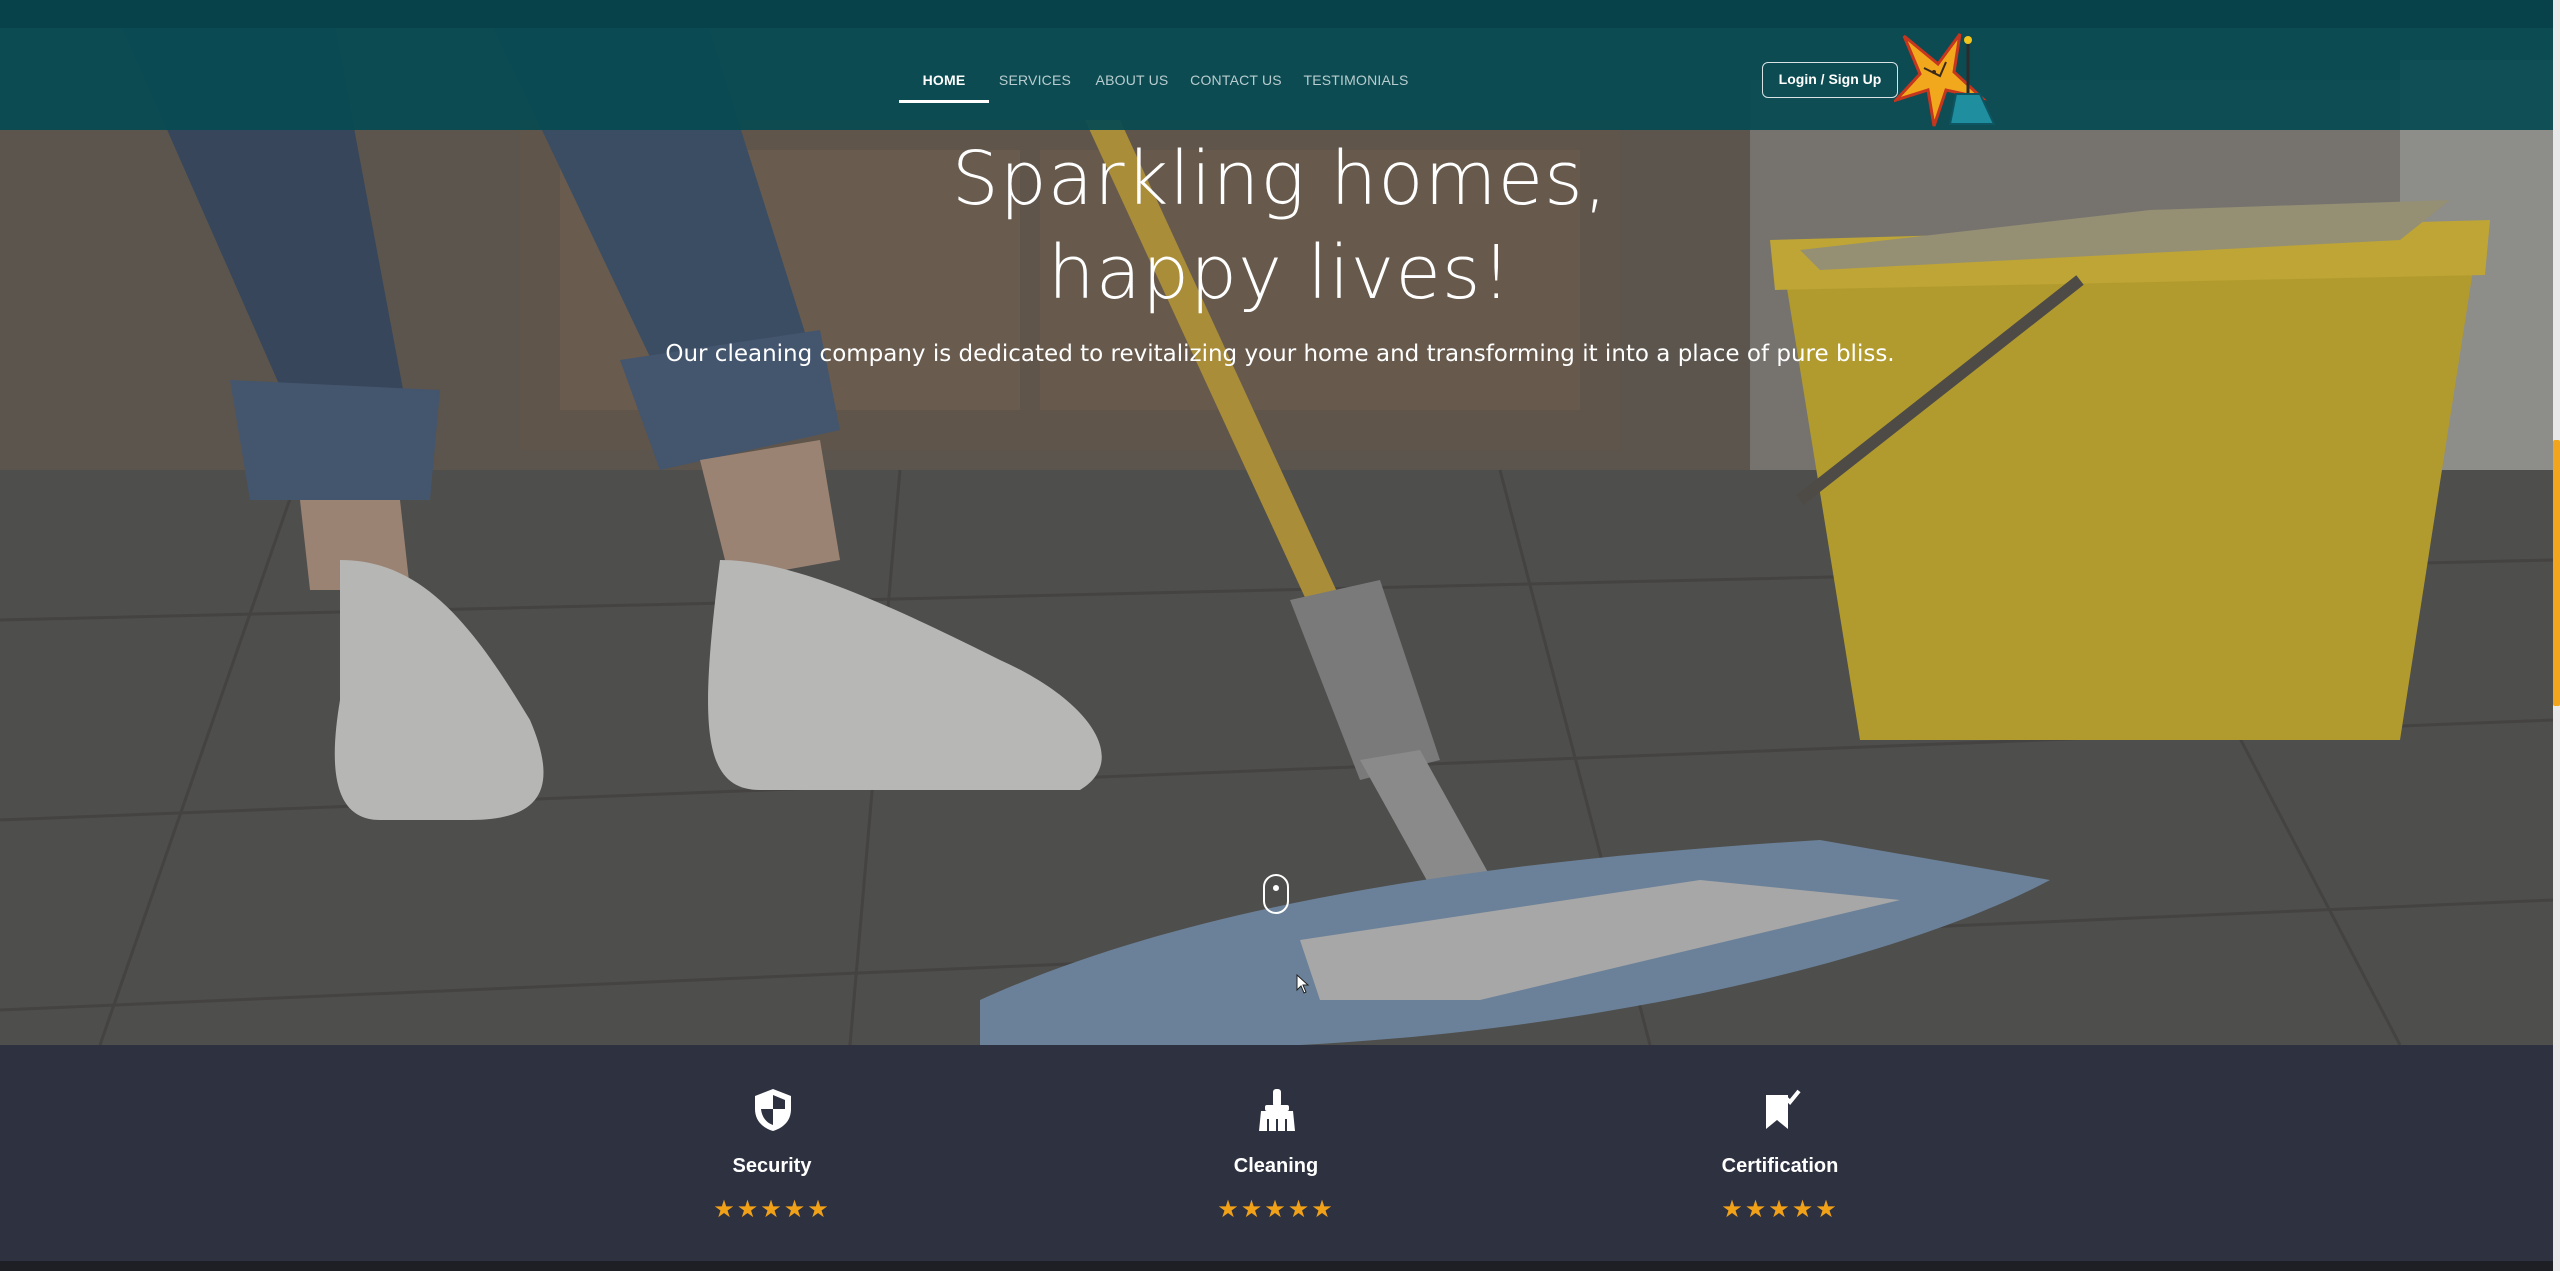  Describe the element at coordinates (1276, 1266) in the screenshot. I see `bottom-strip` at that location.